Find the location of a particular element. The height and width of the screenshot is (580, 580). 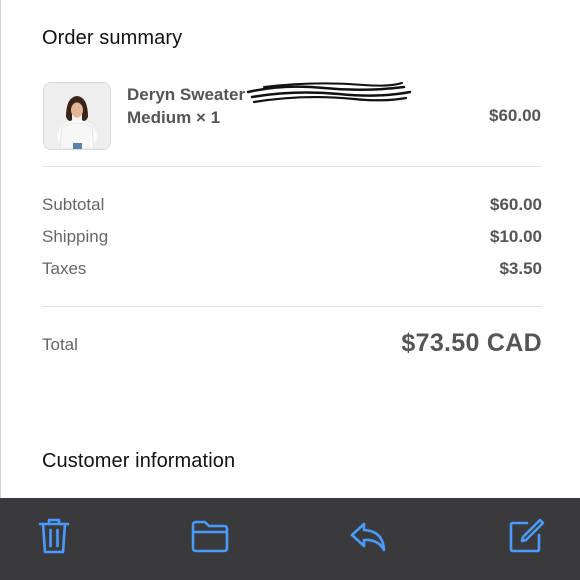

mail-toolbar is located at coordinates (290, 539).